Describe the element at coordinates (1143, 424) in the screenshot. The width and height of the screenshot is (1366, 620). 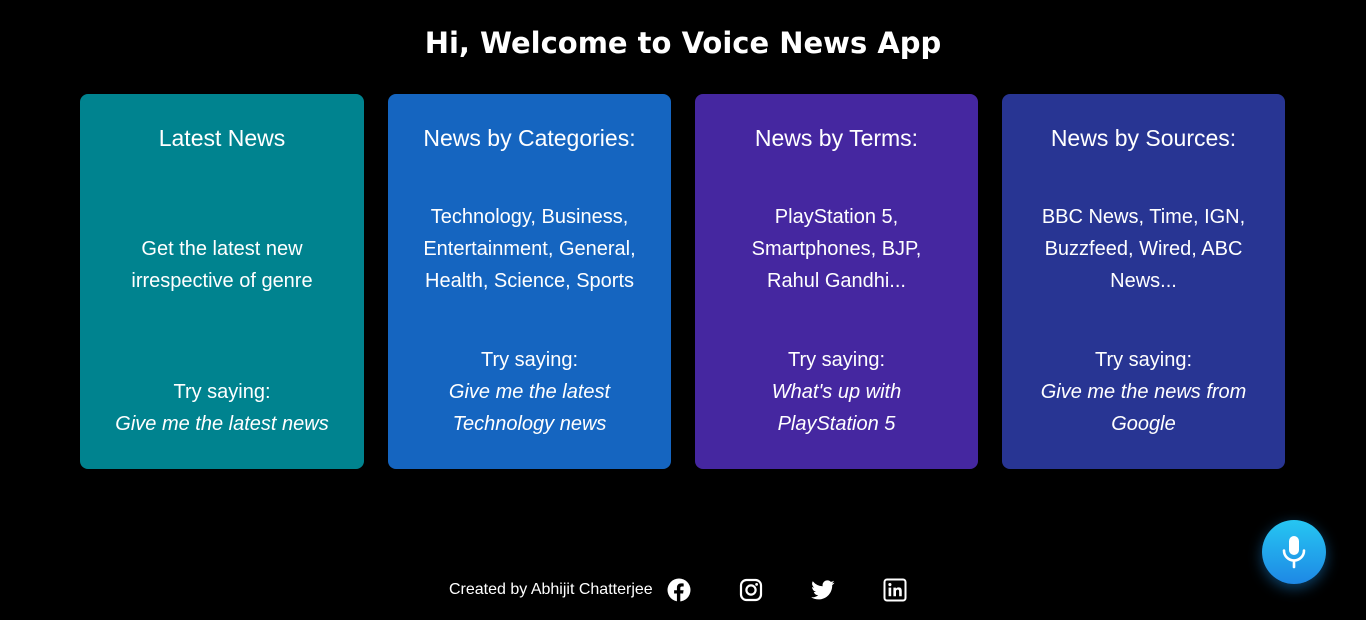
I see `example-phrase: Google` at that location.